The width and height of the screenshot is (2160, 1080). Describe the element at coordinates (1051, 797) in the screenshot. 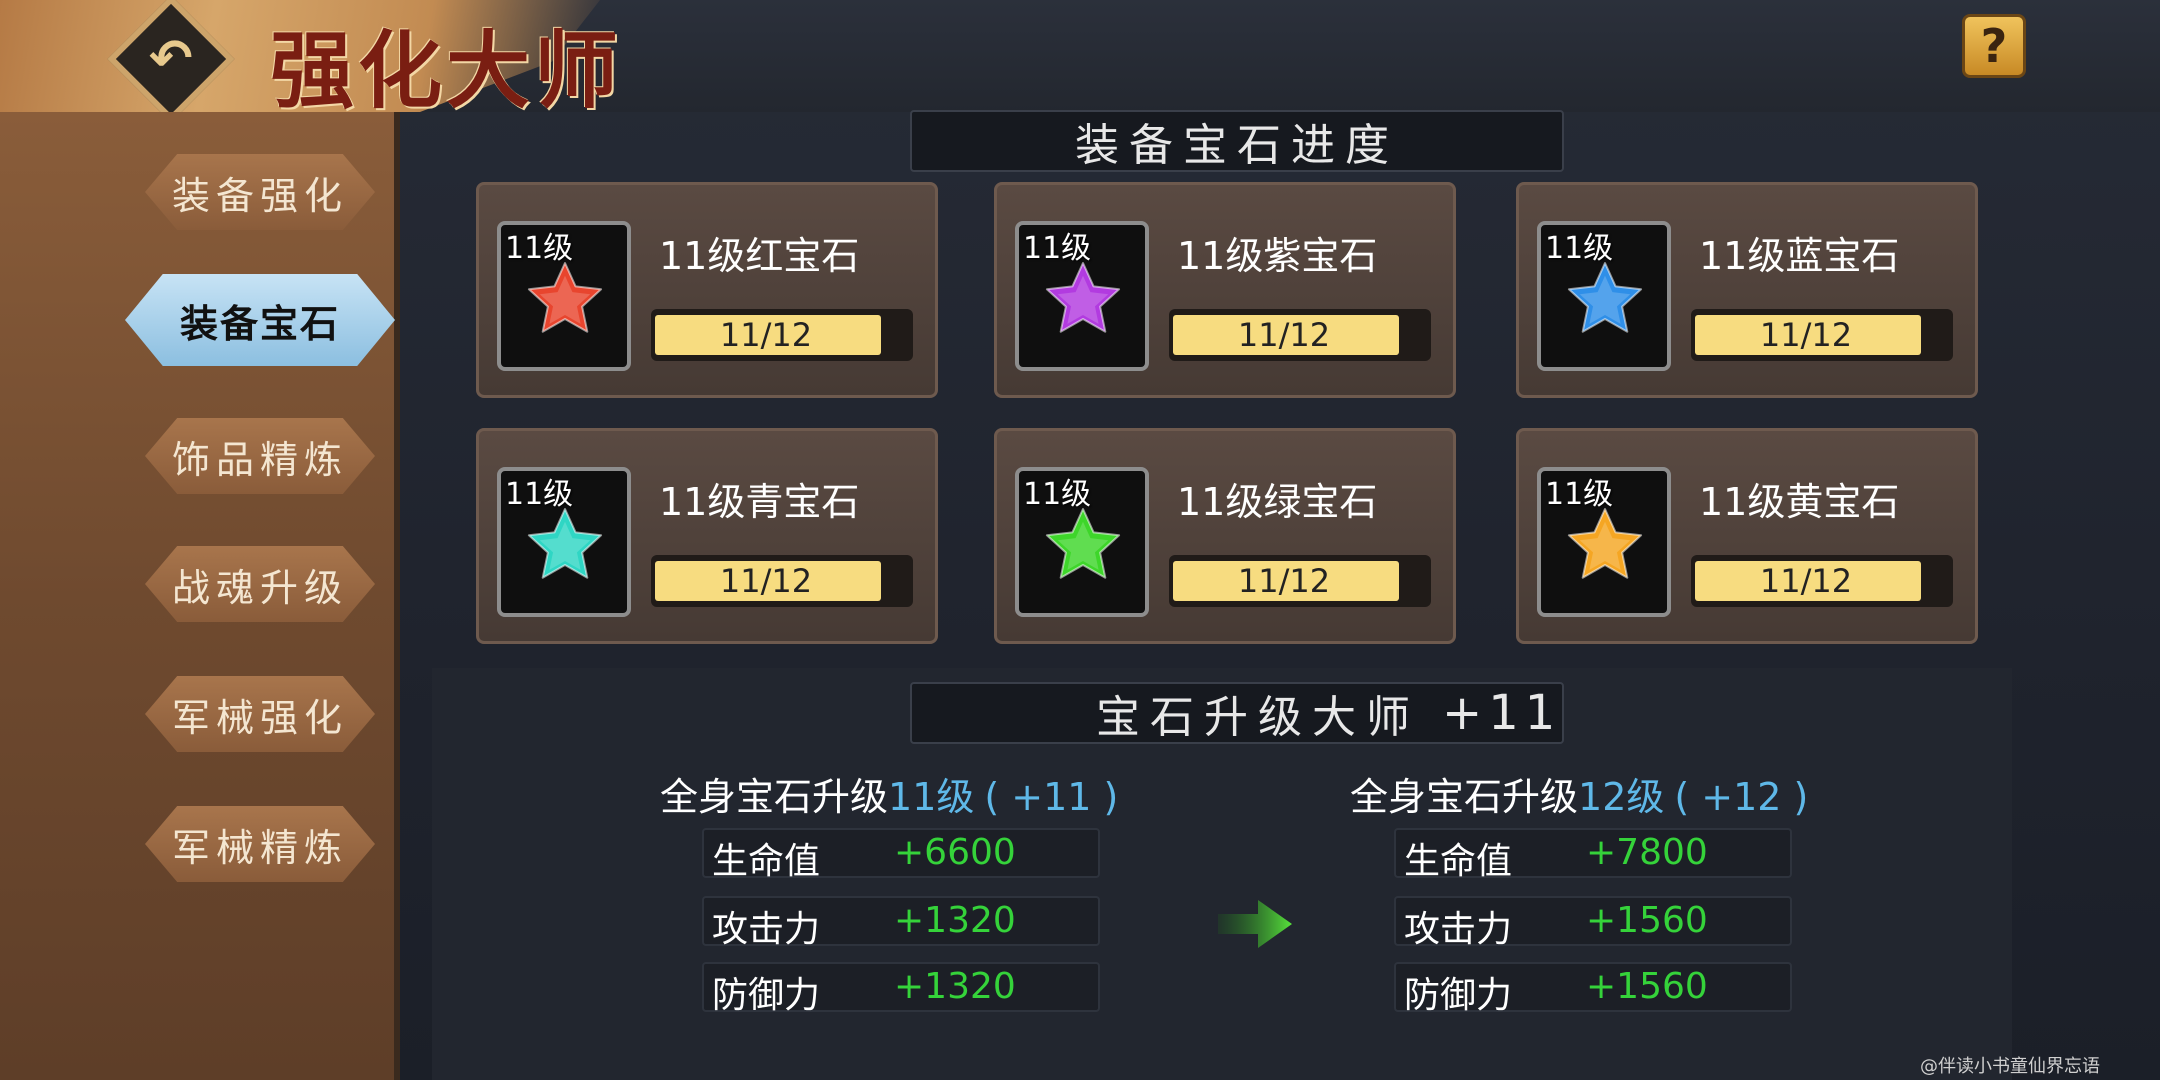

I see `current-level-bonus: ( +11 )` at that location.